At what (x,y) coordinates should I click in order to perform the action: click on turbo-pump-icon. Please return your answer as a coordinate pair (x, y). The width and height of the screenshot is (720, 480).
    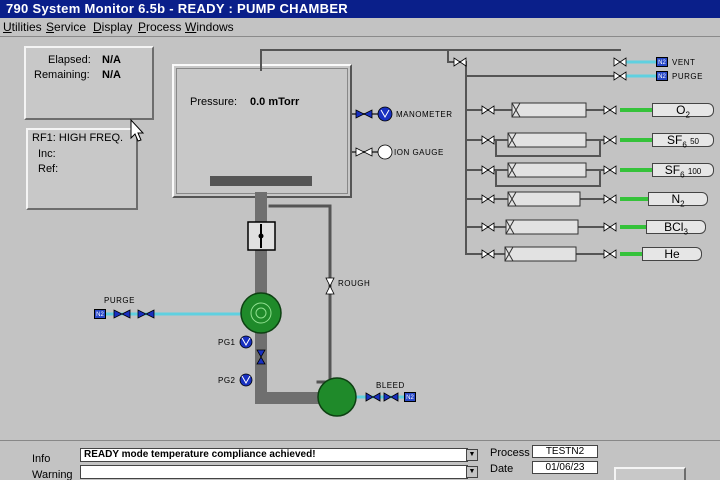
    Looking at the image, I should click on (261, 313).